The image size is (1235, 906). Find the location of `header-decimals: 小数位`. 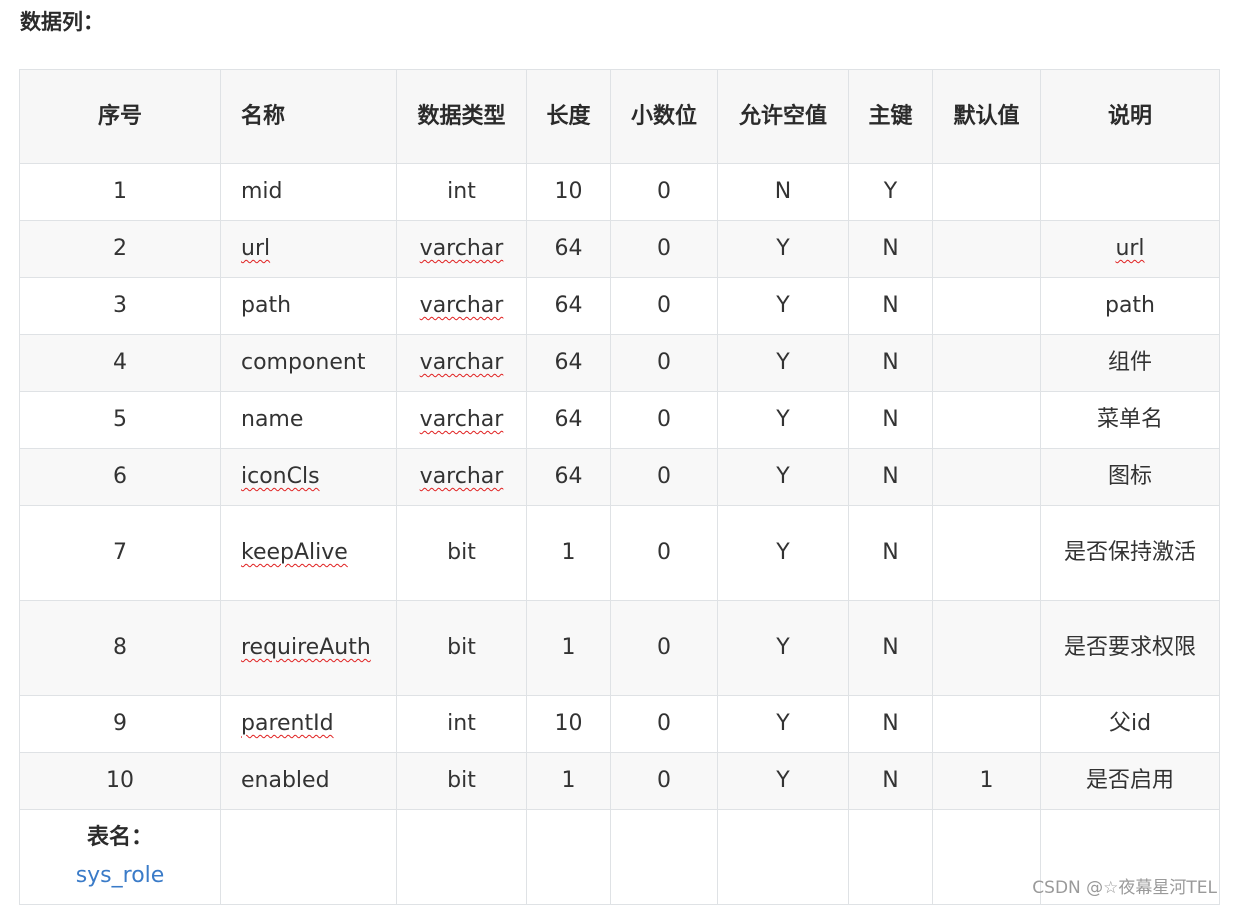

header-decimals: 小数位 is located at coordinates (664, 116).